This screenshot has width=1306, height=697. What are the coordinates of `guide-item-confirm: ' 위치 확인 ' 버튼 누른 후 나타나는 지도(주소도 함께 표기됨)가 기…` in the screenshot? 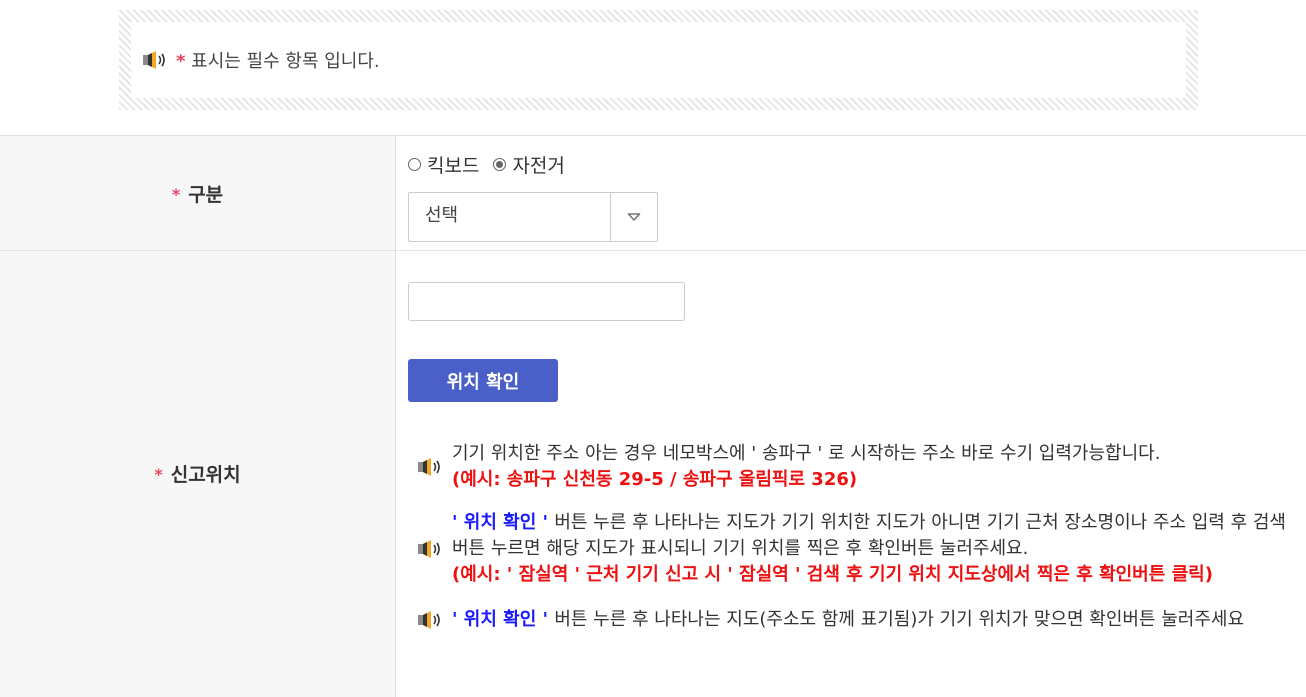 It's located at (861, 620).